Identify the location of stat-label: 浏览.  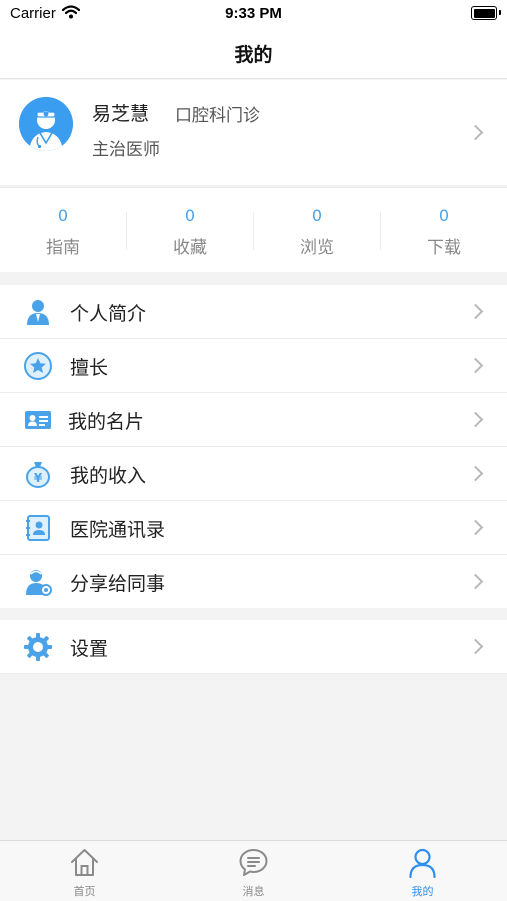
(317, 248).